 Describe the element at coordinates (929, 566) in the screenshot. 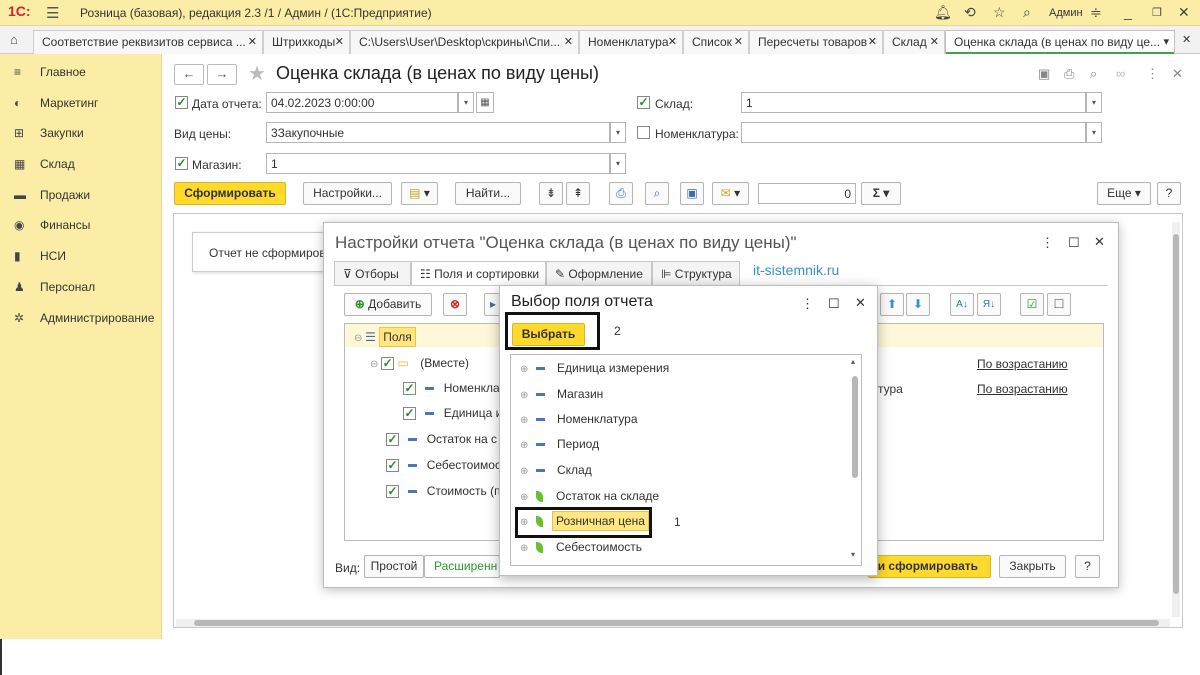

I see `close-and-generate-button: и сформировать` at that location.